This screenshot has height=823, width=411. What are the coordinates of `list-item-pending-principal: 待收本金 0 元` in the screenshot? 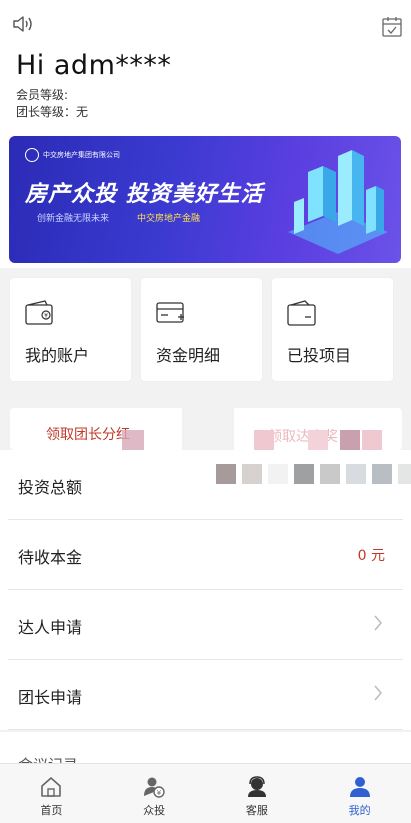 It's located at (205, 555).